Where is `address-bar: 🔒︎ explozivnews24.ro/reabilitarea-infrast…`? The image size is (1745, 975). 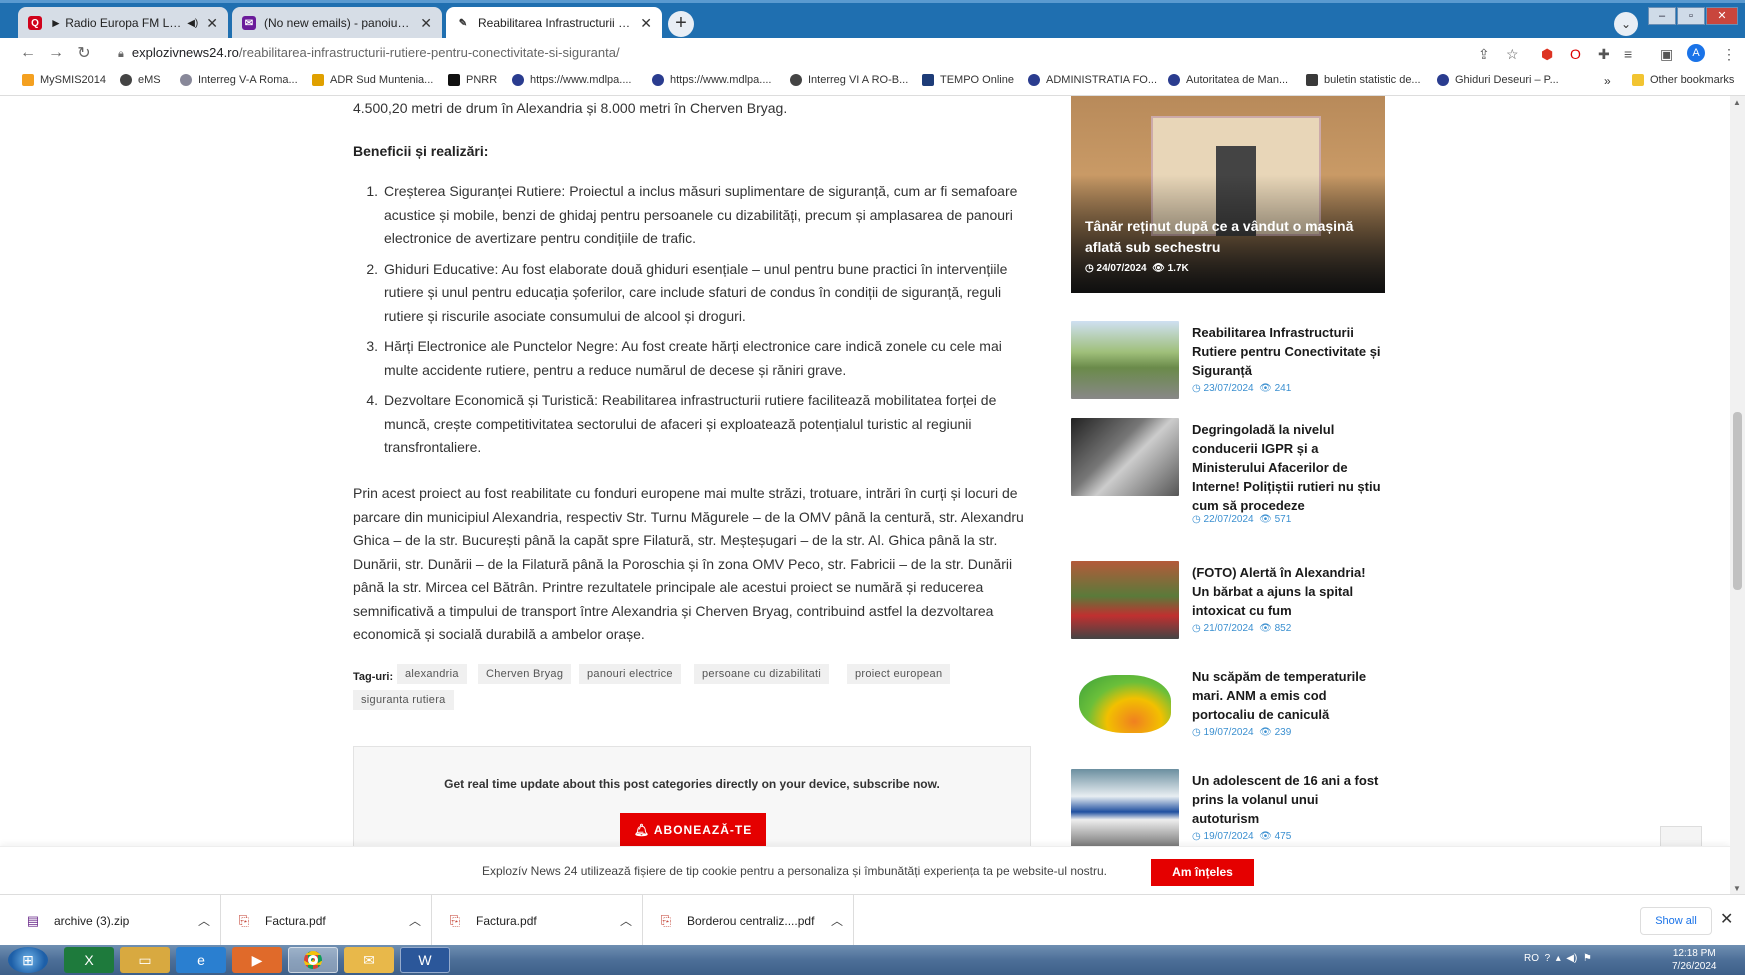 address-bar: 🔒︎ explozivnews24.ro/reabilitarea-infrast… is located at coordinates (369, 53).